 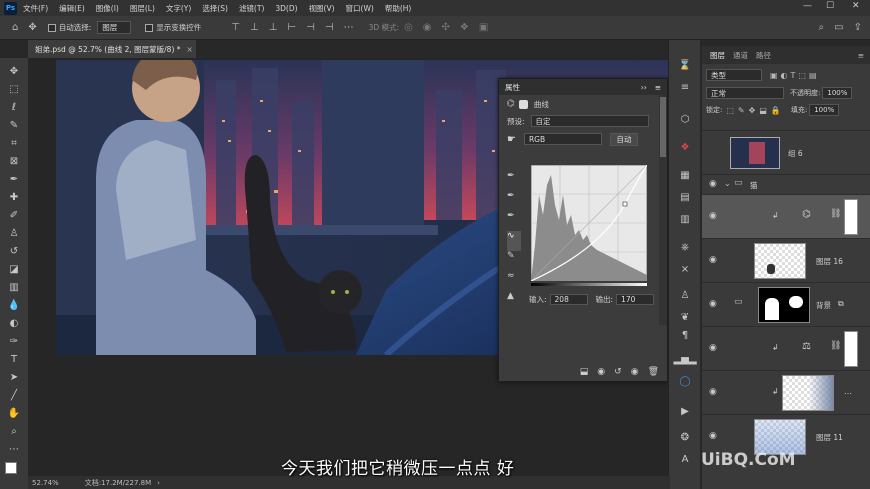 I want to click on menu-select: 选择(S), so click(x=215, y=8).